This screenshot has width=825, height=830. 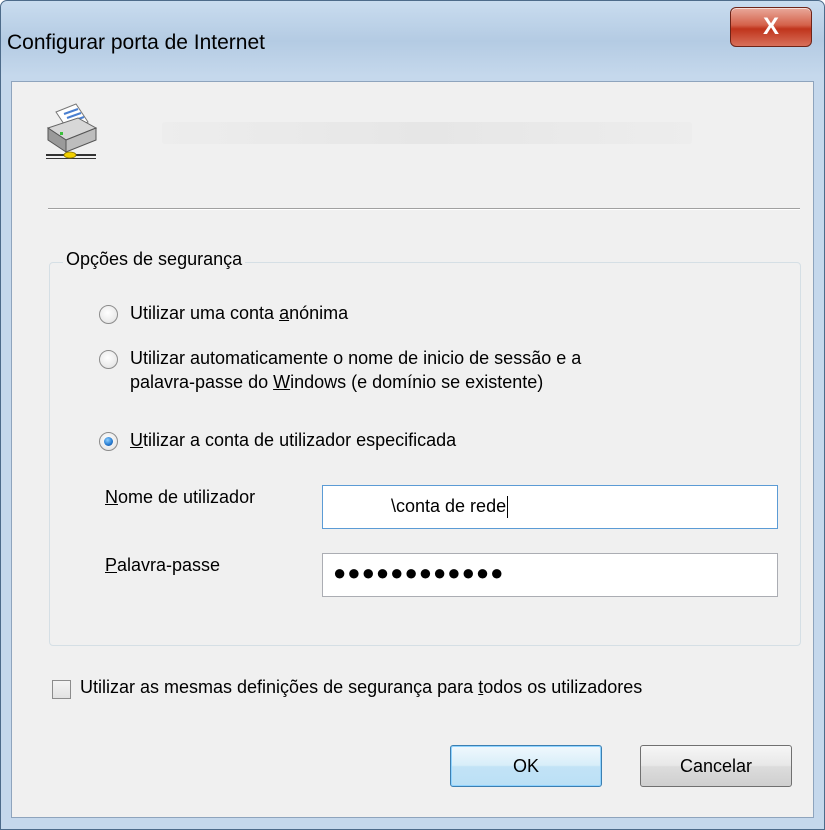 What do you see at coordinates (72, 131) in the screenshot?
I see `printer-icon` at bounding box center [72, 131].